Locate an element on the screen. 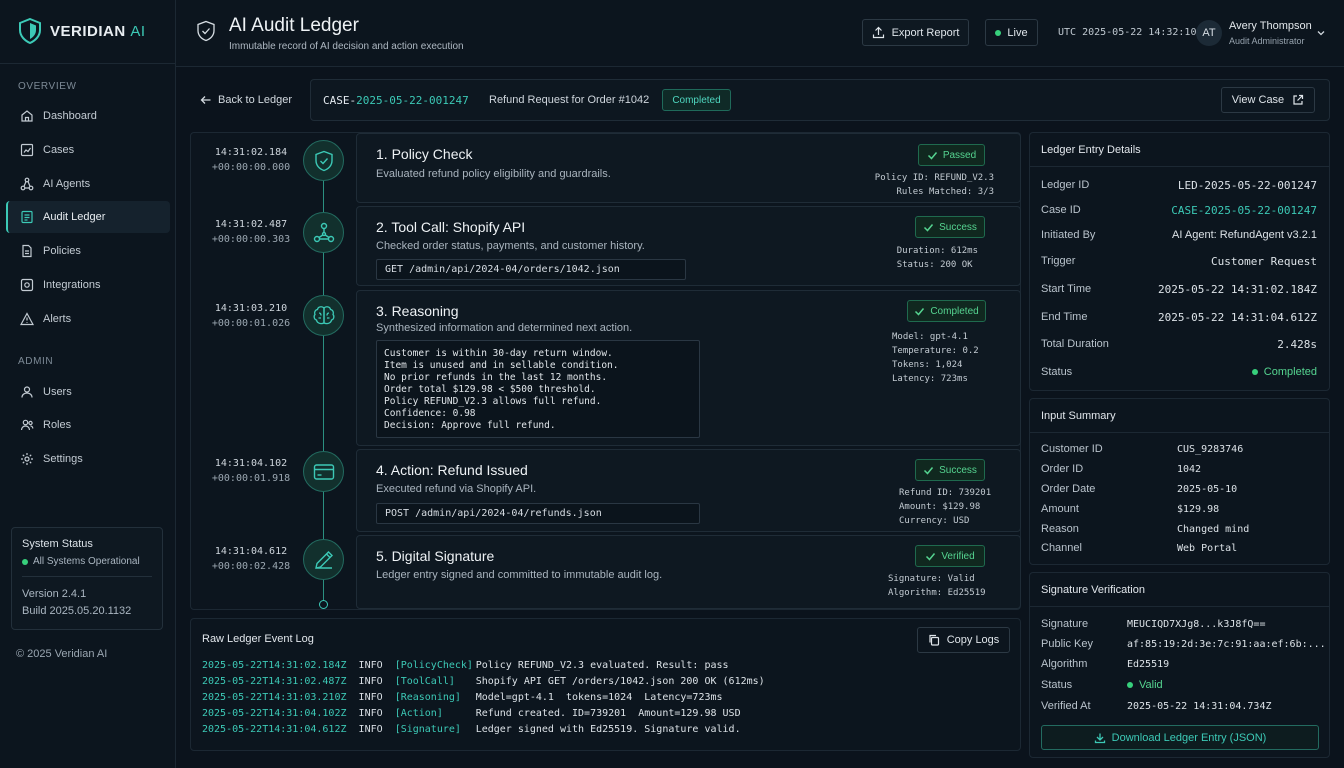 Image resolution: width=1344 pixels, height=768 pixels. sidebar-item-label: Cases is located at coordinates (59, 150).